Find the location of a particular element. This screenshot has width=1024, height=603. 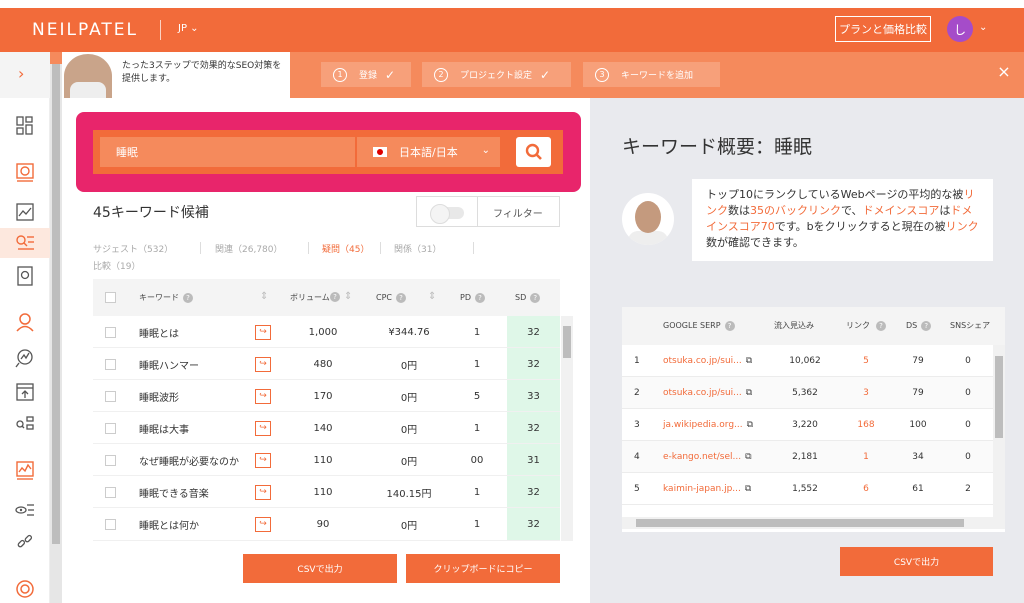

table-row: 2 otsuka.co.jp/sui... ⧉ 5,362 3 79 0 is located at coordinates (813, 393).